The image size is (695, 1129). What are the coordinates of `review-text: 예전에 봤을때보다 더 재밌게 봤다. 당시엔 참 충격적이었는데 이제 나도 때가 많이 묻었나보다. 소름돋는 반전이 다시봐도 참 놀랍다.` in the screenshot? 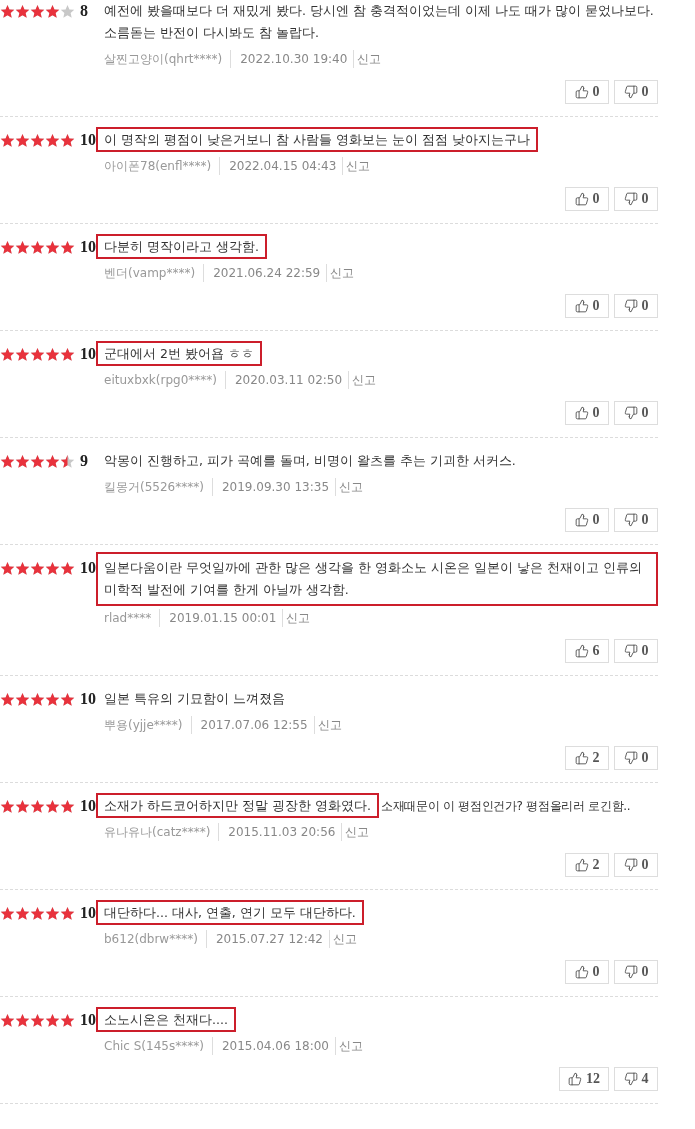 It's located at (379, 21).